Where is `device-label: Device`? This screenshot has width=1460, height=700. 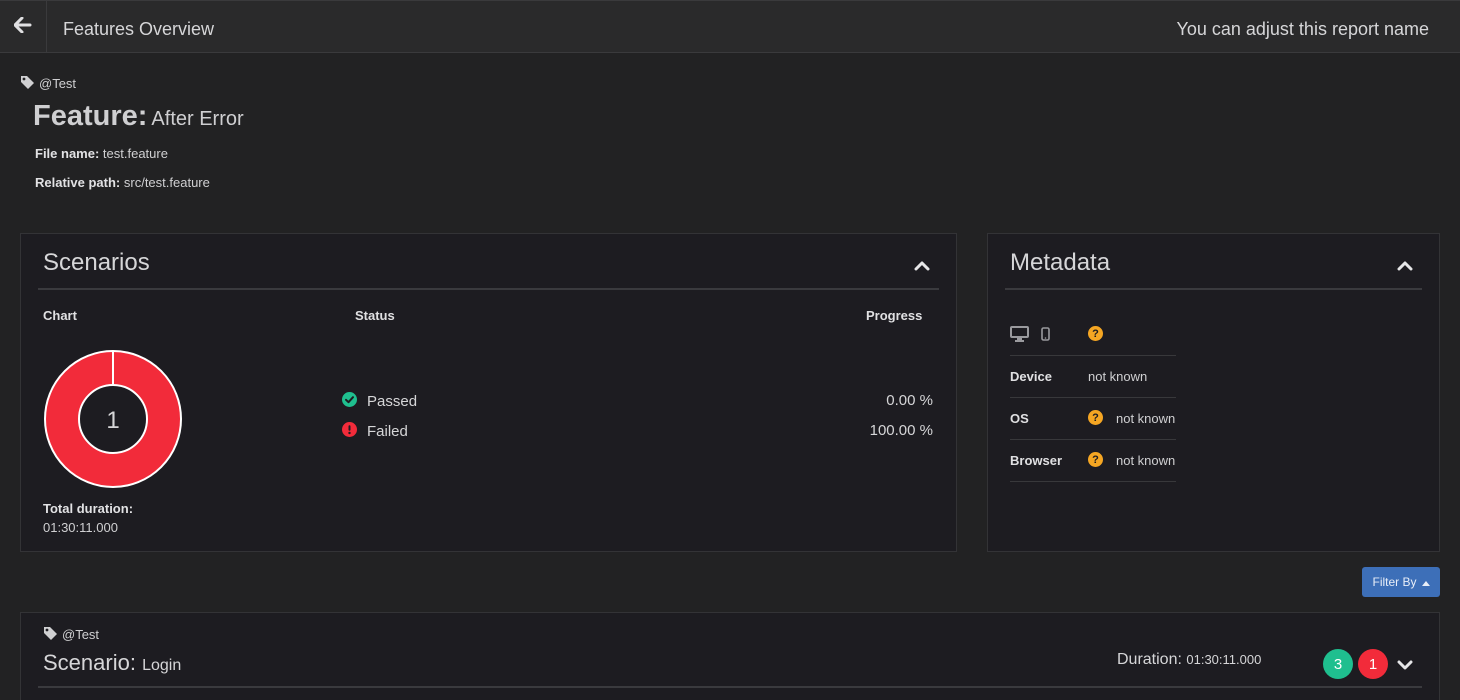
device-label: Device is located at coordinates (1031, 376).